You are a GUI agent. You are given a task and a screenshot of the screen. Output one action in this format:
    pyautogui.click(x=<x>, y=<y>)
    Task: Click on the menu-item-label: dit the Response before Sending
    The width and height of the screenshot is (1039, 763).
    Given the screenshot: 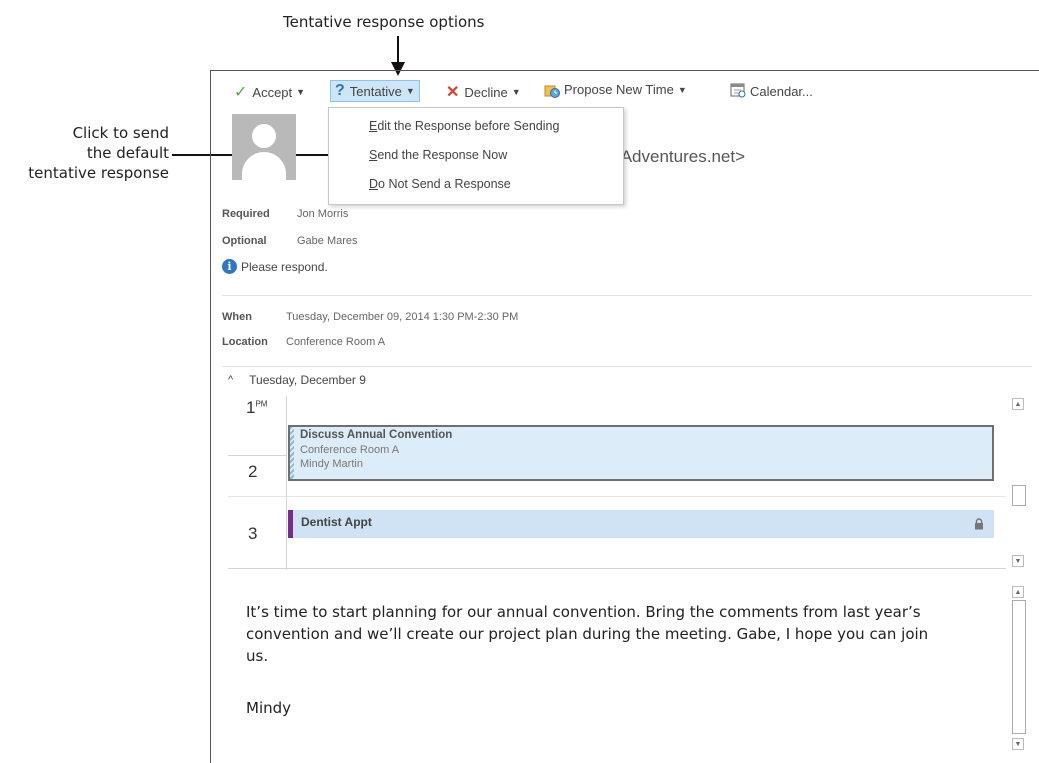 What is the action you would take?
    pyautogui.click(x=468, y=126)
    